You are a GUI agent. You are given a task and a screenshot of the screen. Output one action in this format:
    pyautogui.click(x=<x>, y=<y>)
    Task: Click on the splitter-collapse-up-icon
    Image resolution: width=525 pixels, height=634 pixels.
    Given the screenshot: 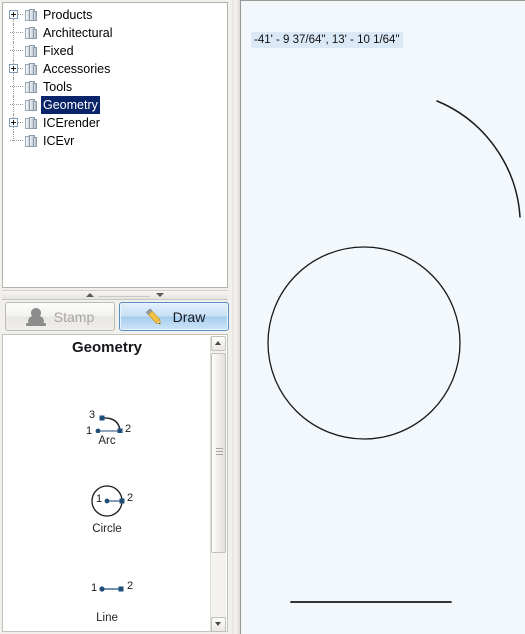 What is the action you would take?
    pyautogui.click(x=90, y=295)
    